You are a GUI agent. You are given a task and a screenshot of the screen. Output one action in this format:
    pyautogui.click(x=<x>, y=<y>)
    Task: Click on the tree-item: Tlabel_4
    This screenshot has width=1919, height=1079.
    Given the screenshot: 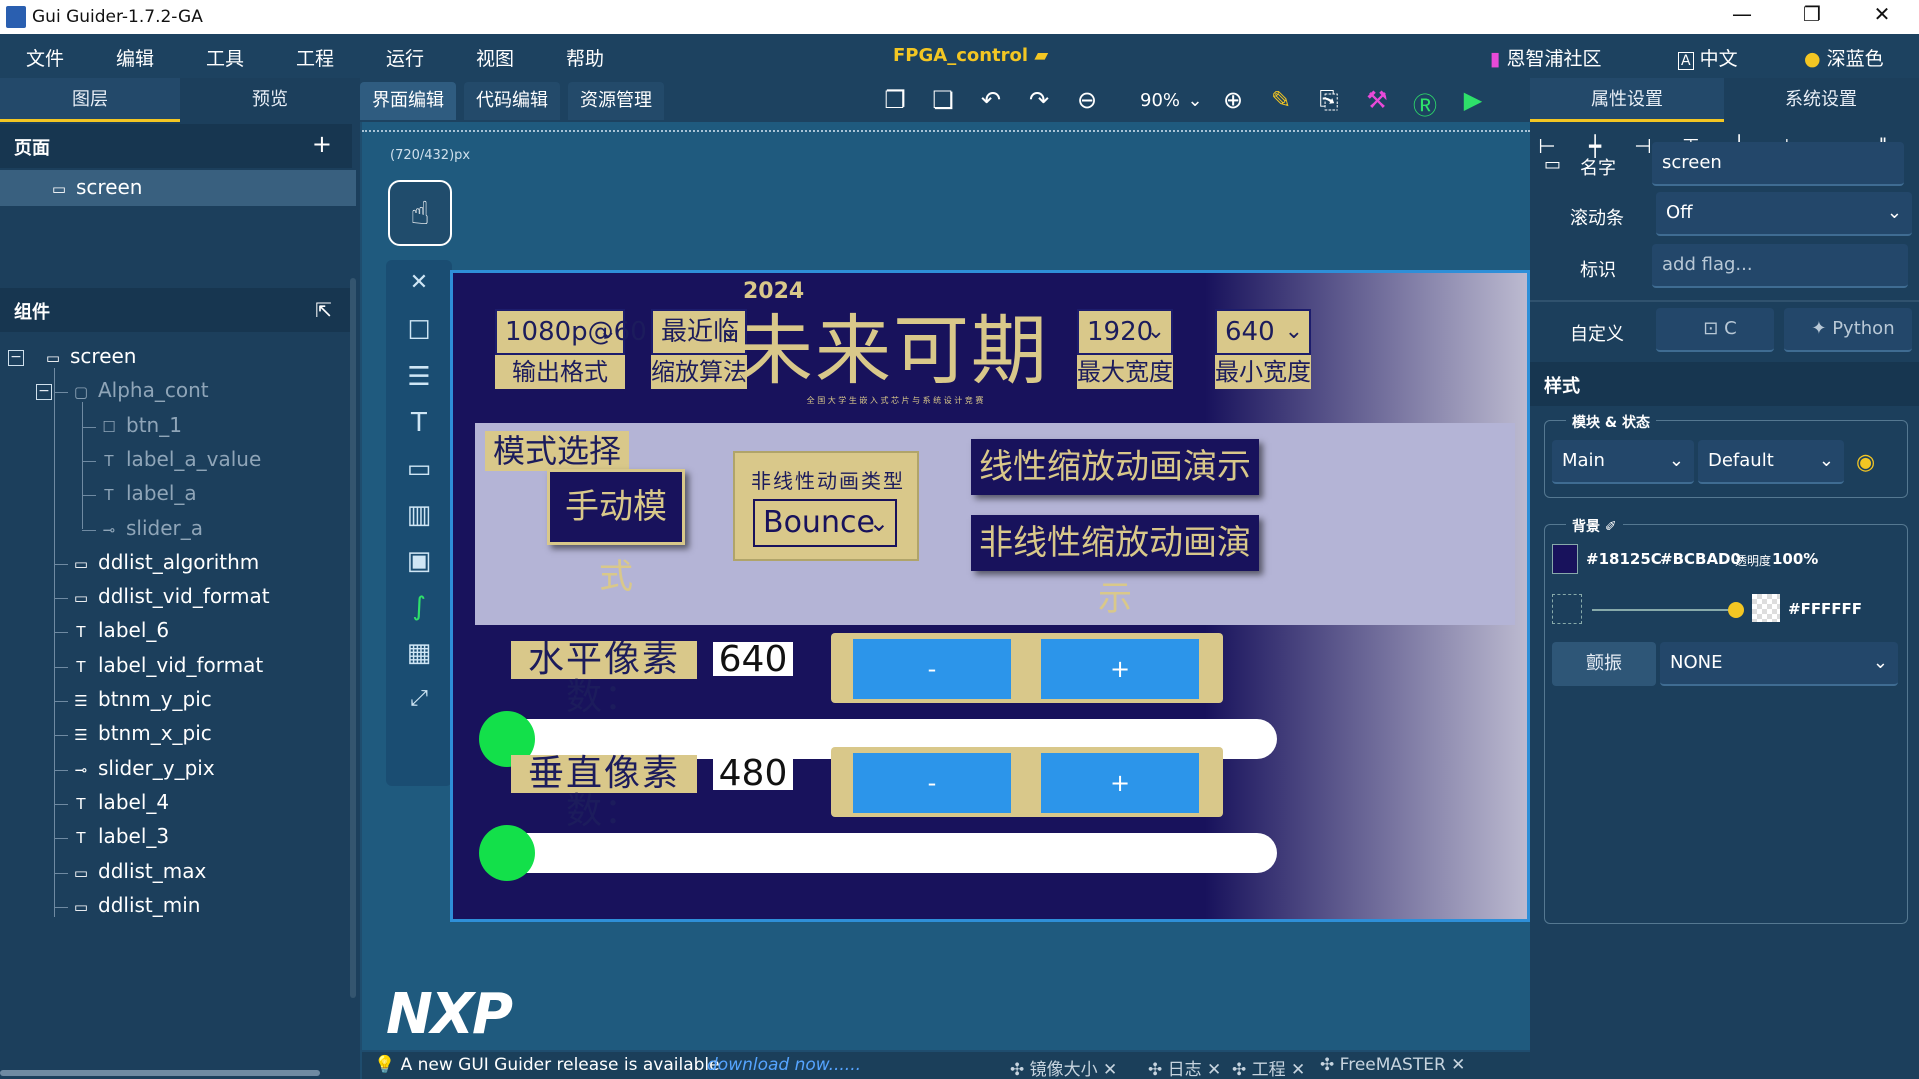 What is the action you would take?
    pyautogui.click(x=119, y=802)
    